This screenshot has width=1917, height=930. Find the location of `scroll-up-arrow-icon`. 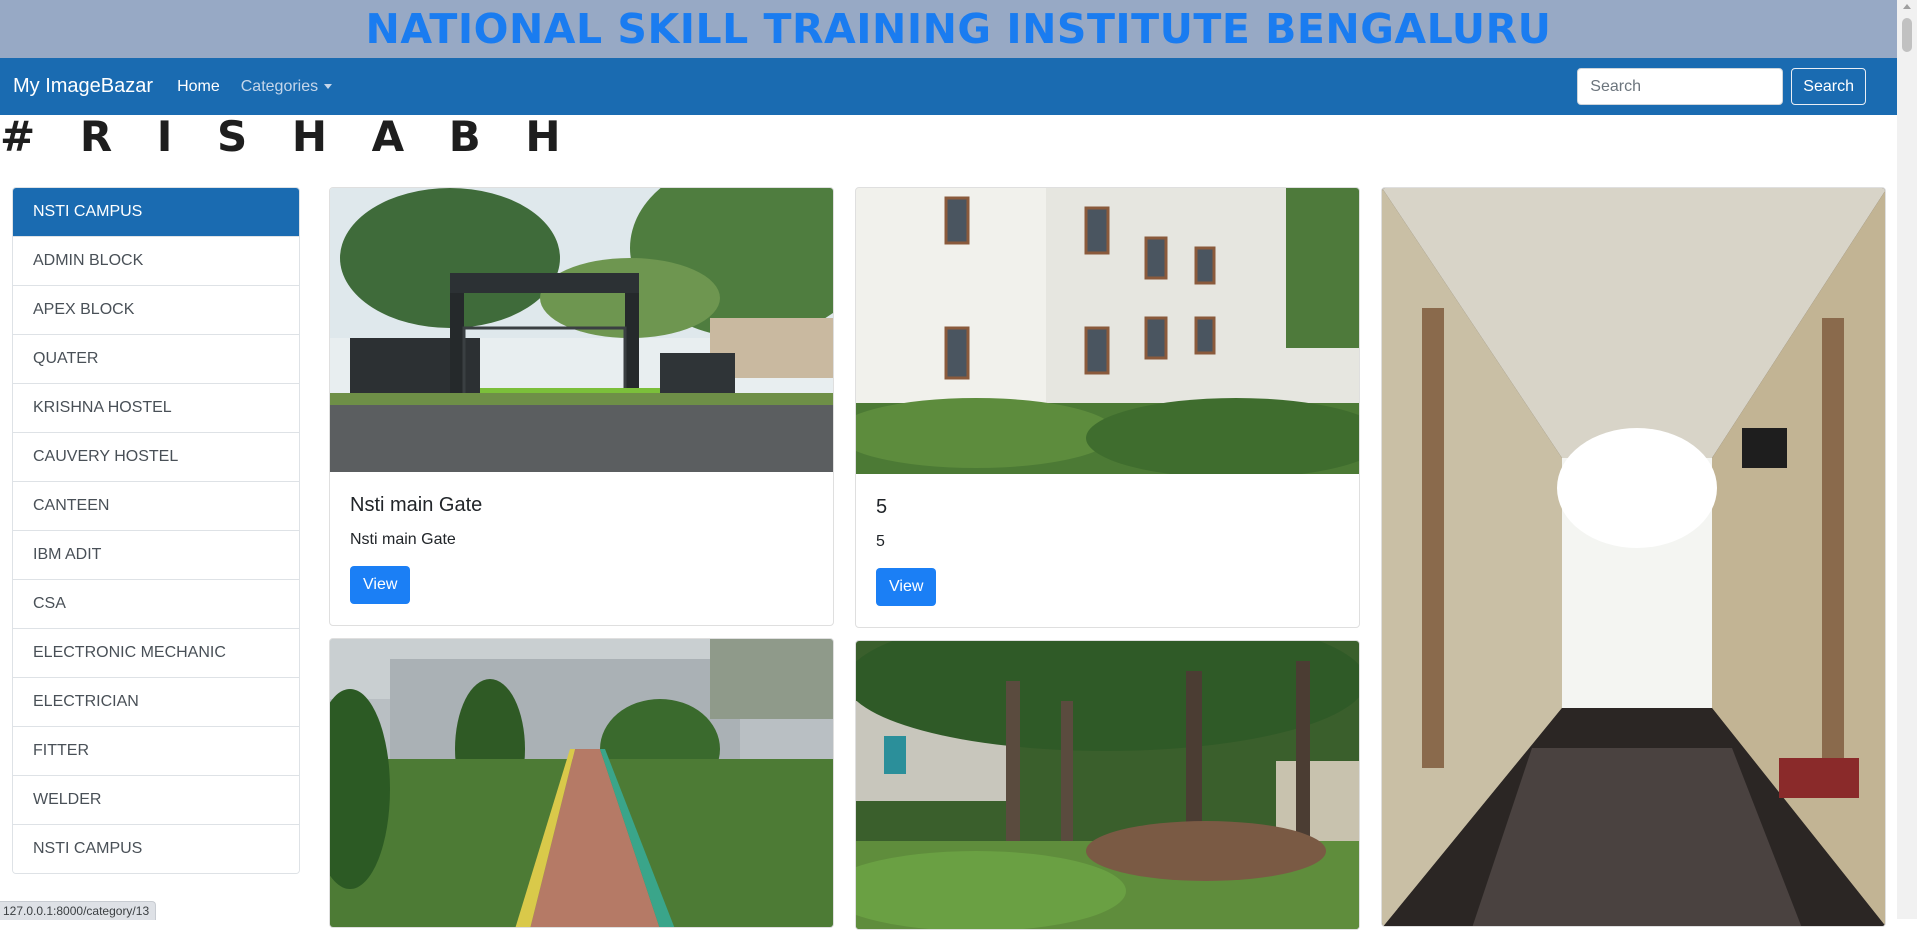

scroll-up-arrow-icon is located at coordinates (1907, 6).